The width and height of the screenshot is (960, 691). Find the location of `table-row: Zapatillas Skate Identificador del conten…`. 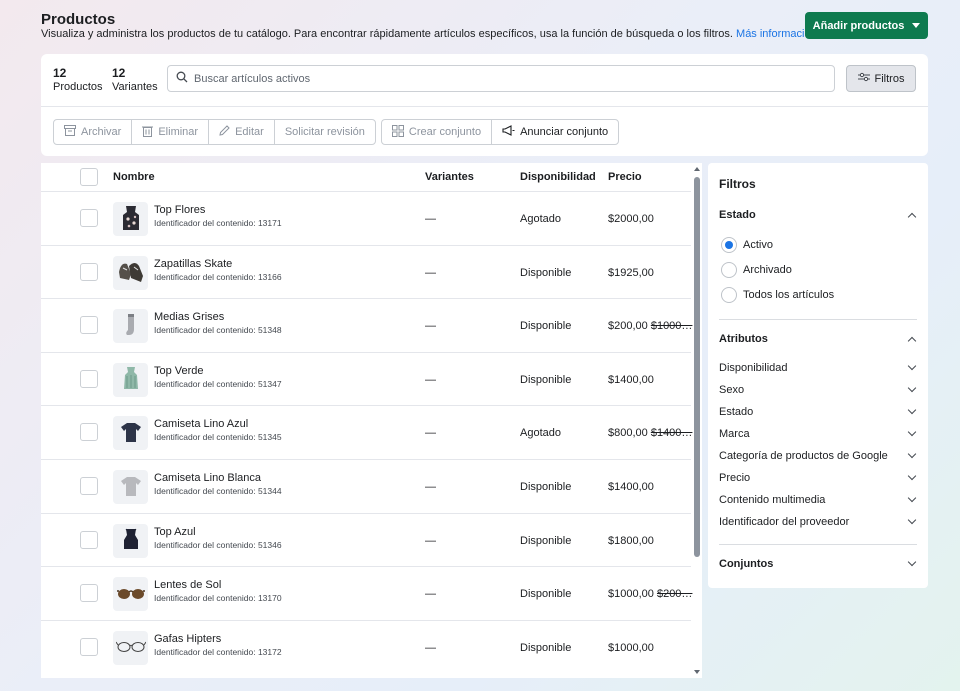

table-row: Zapatillas Skate Identificador del conten… is located at coordinates (366, 271).